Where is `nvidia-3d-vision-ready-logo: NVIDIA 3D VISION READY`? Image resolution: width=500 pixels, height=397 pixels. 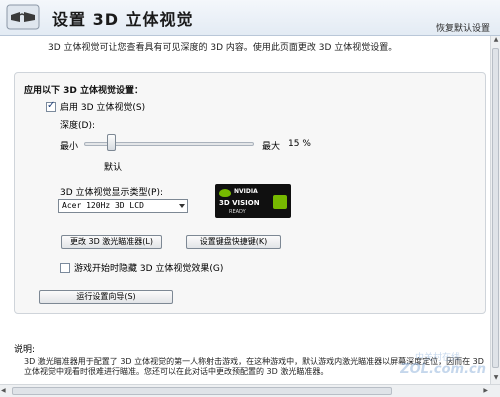
nvidia-3d-vision-ready-logo: NVIDIA 3D VISION READY is located at coordinates (253, 201).